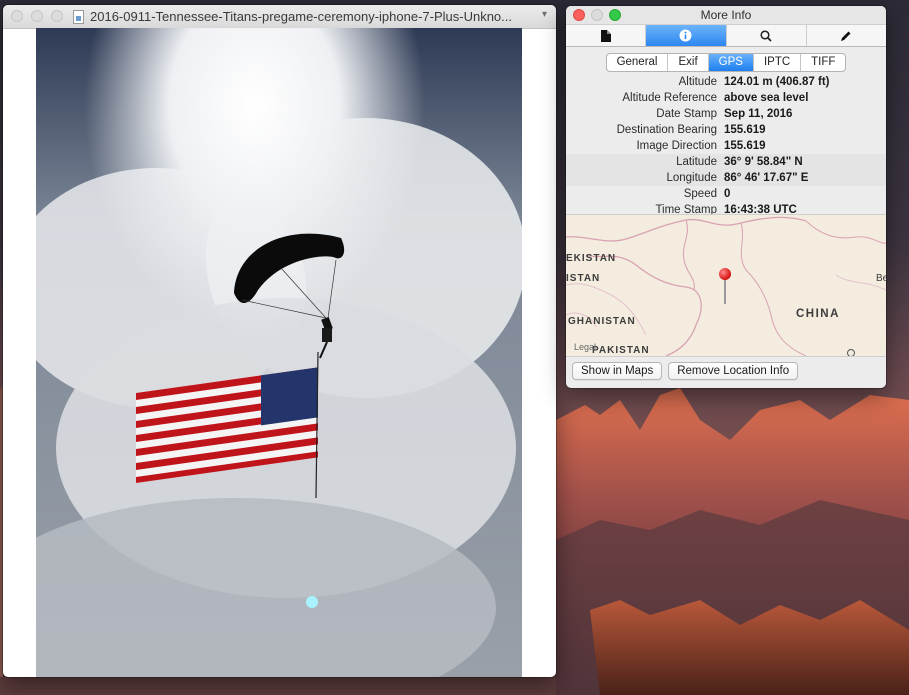 The height and width of the screenshot is (695, 909). Describe the element at coordinates (700, 194) in the screenshot. I see `gps-key: Speed` at that location.